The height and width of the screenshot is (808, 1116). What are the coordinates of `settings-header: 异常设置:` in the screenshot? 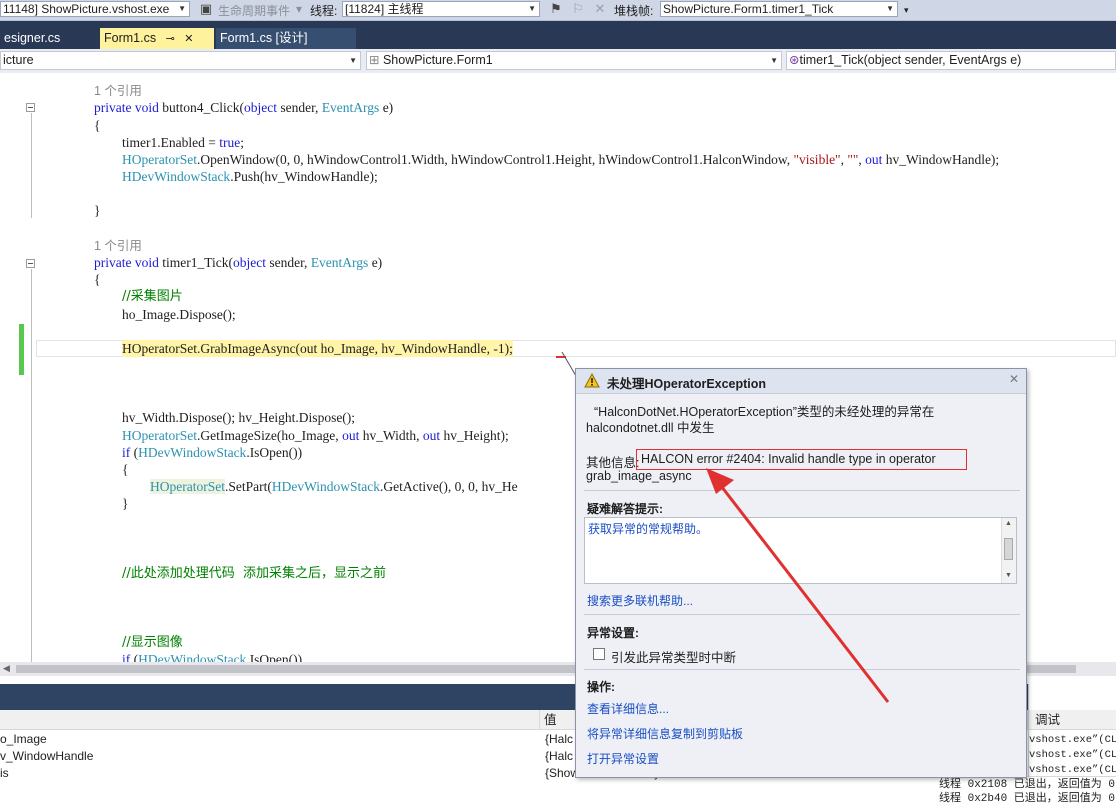 It's located at (613, 633).